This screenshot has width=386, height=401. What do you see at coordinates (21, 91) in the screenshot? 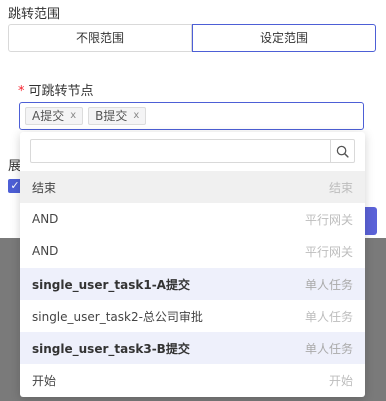
I see `required-mark: *` at bounding box center [21, 91].